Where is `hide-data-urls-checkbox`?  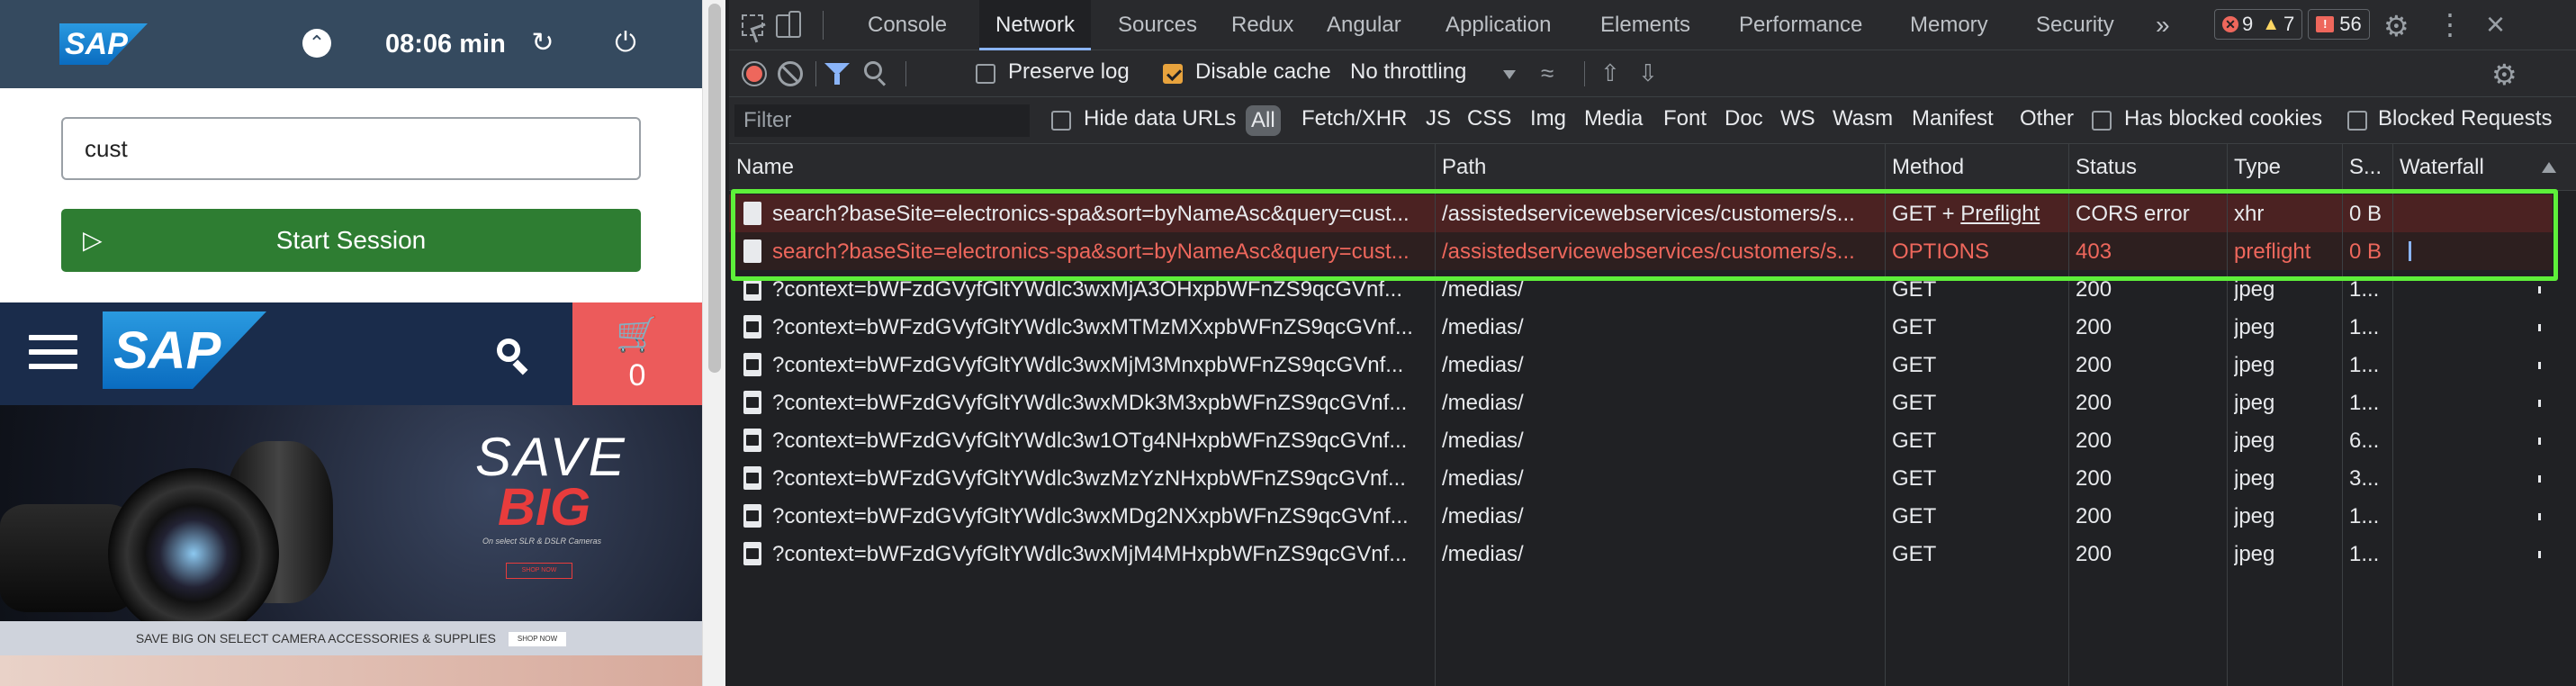
hide-data-urls-checkbox is located at coordinates (1061, 121).